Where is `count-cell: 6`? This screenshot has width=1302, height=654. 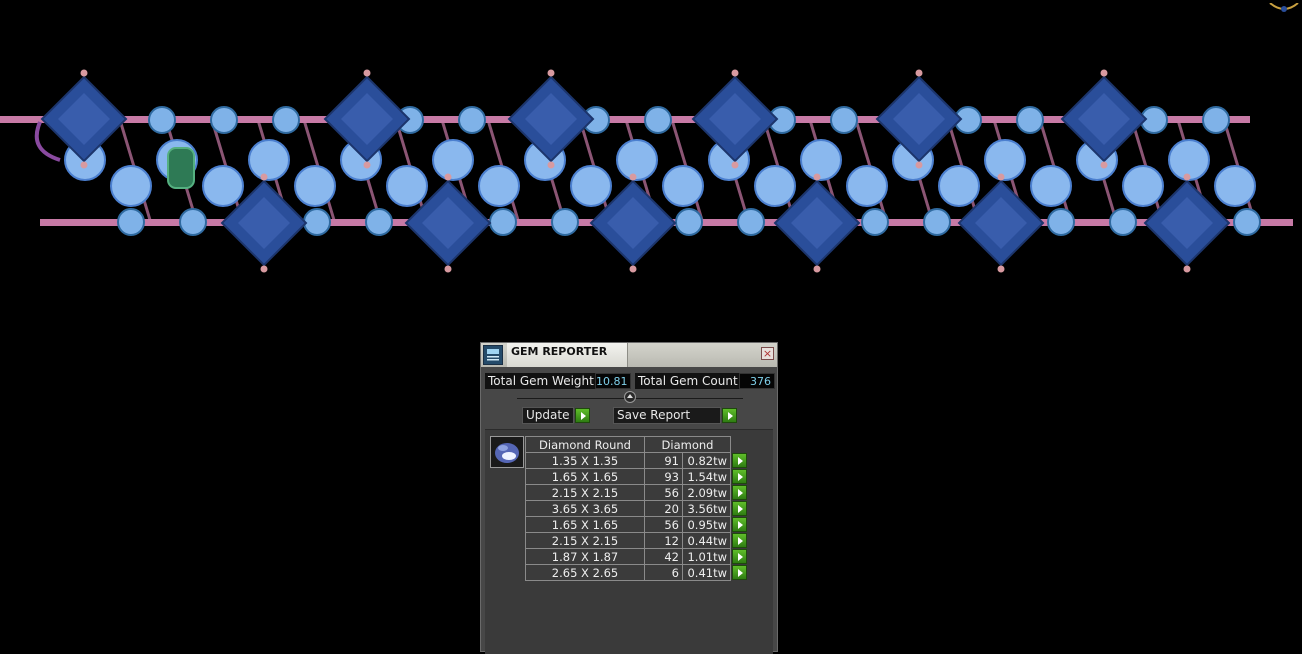
count-cell: 6 is located at coordinates (663, 572).